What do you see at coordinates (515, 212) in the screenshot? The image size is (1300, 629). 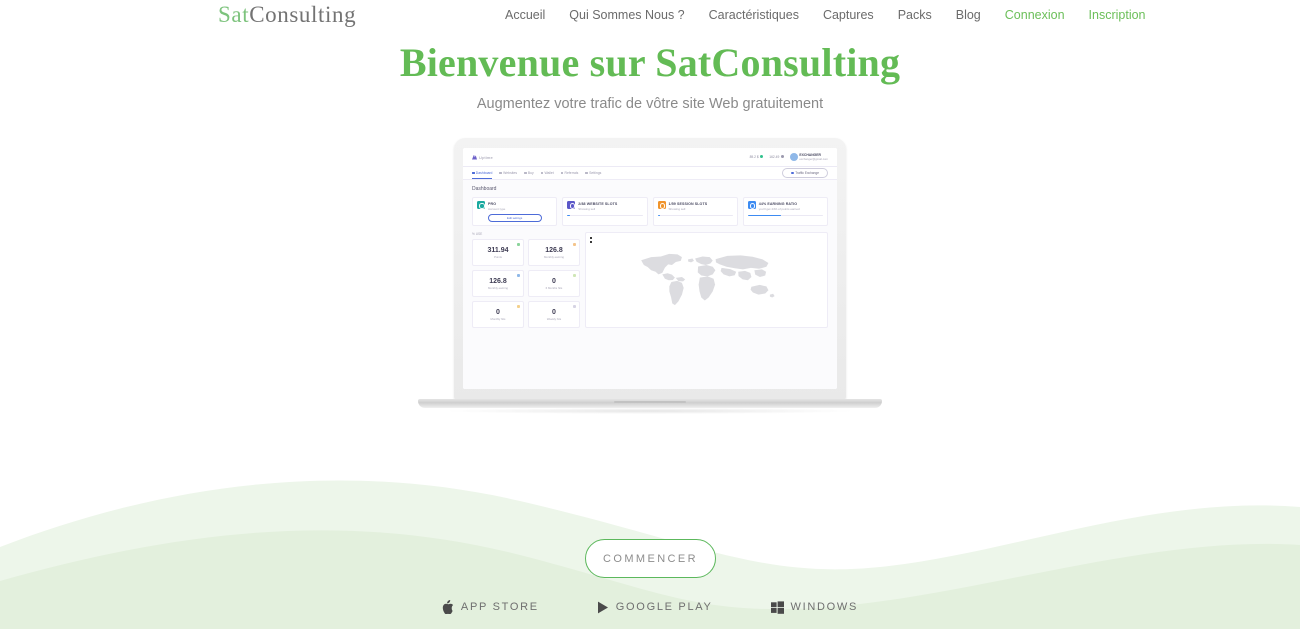 I see `stat-card-account: PRO Account type Edit settings` at bounding box center [515, 212].